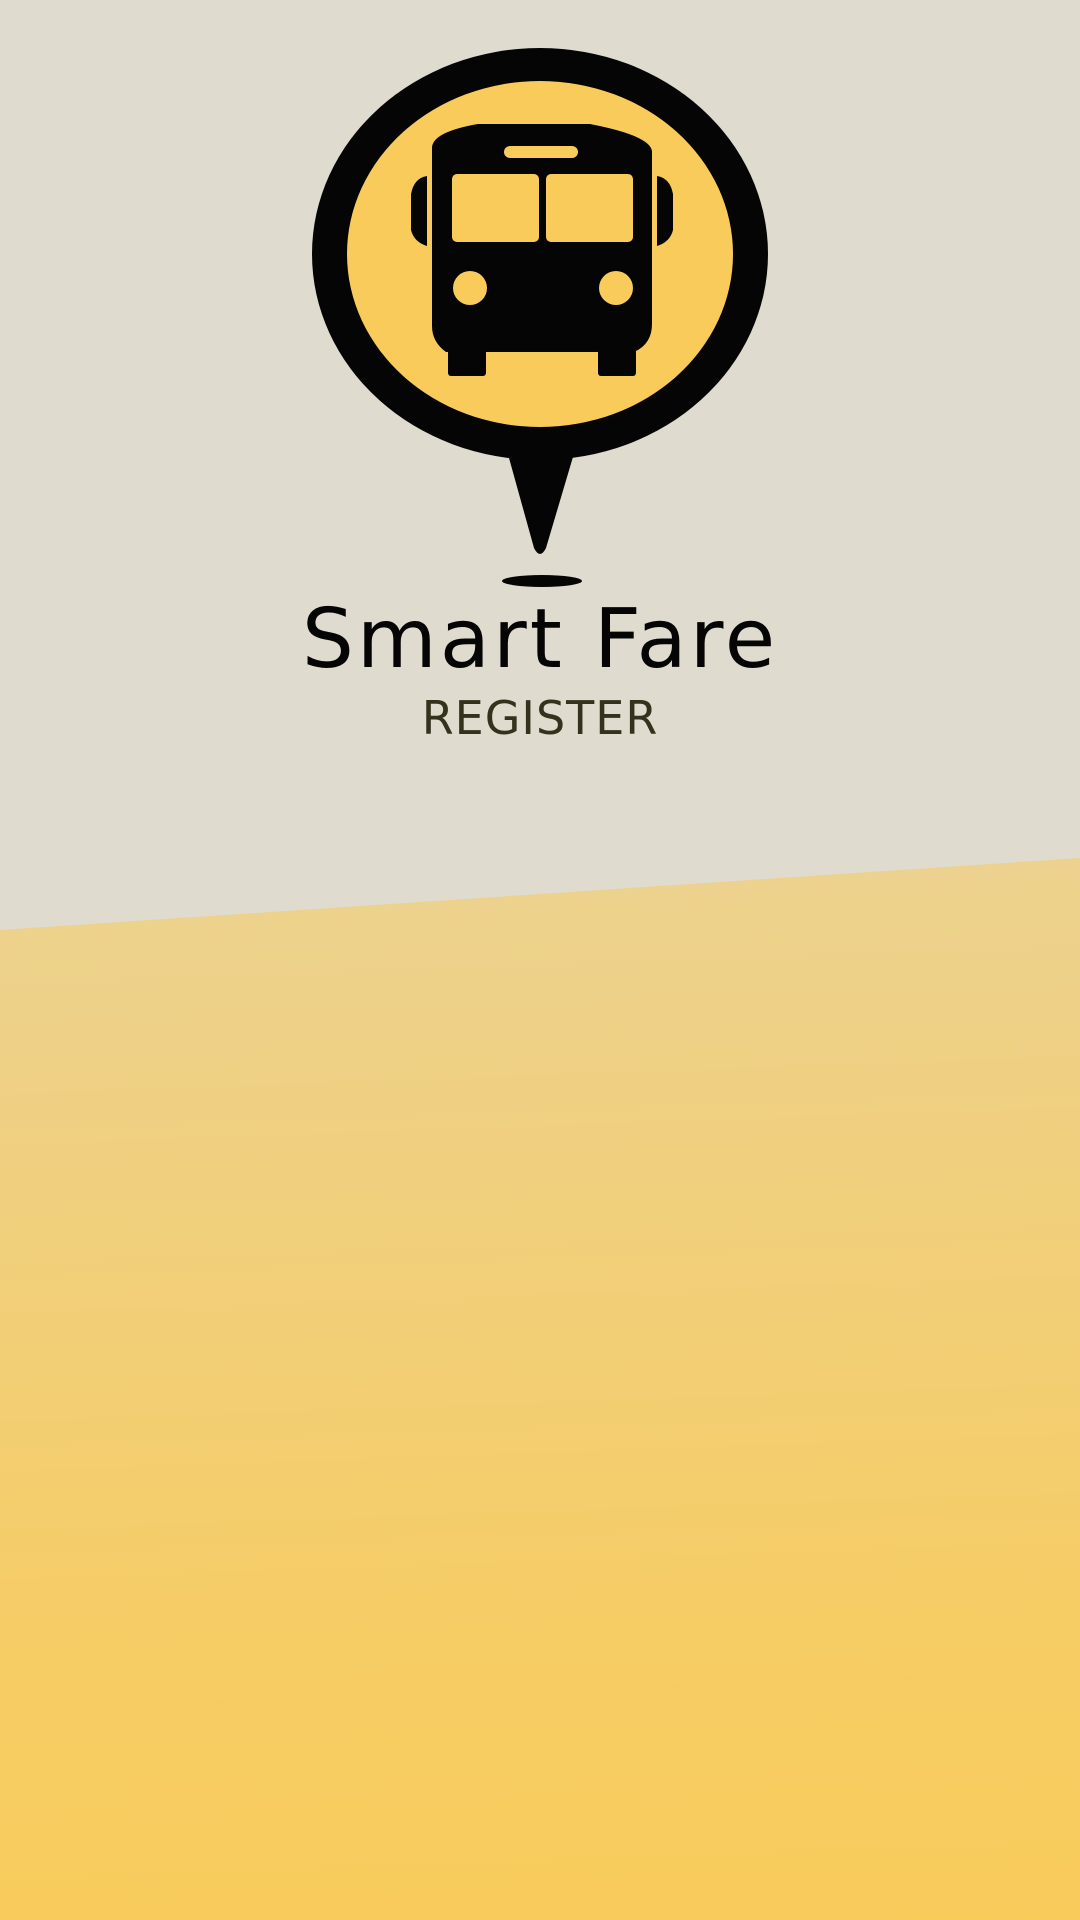 This screenshot has width=1080, height=1920. I want to click on page-subtitle: REGISTER, so click(540, 718).